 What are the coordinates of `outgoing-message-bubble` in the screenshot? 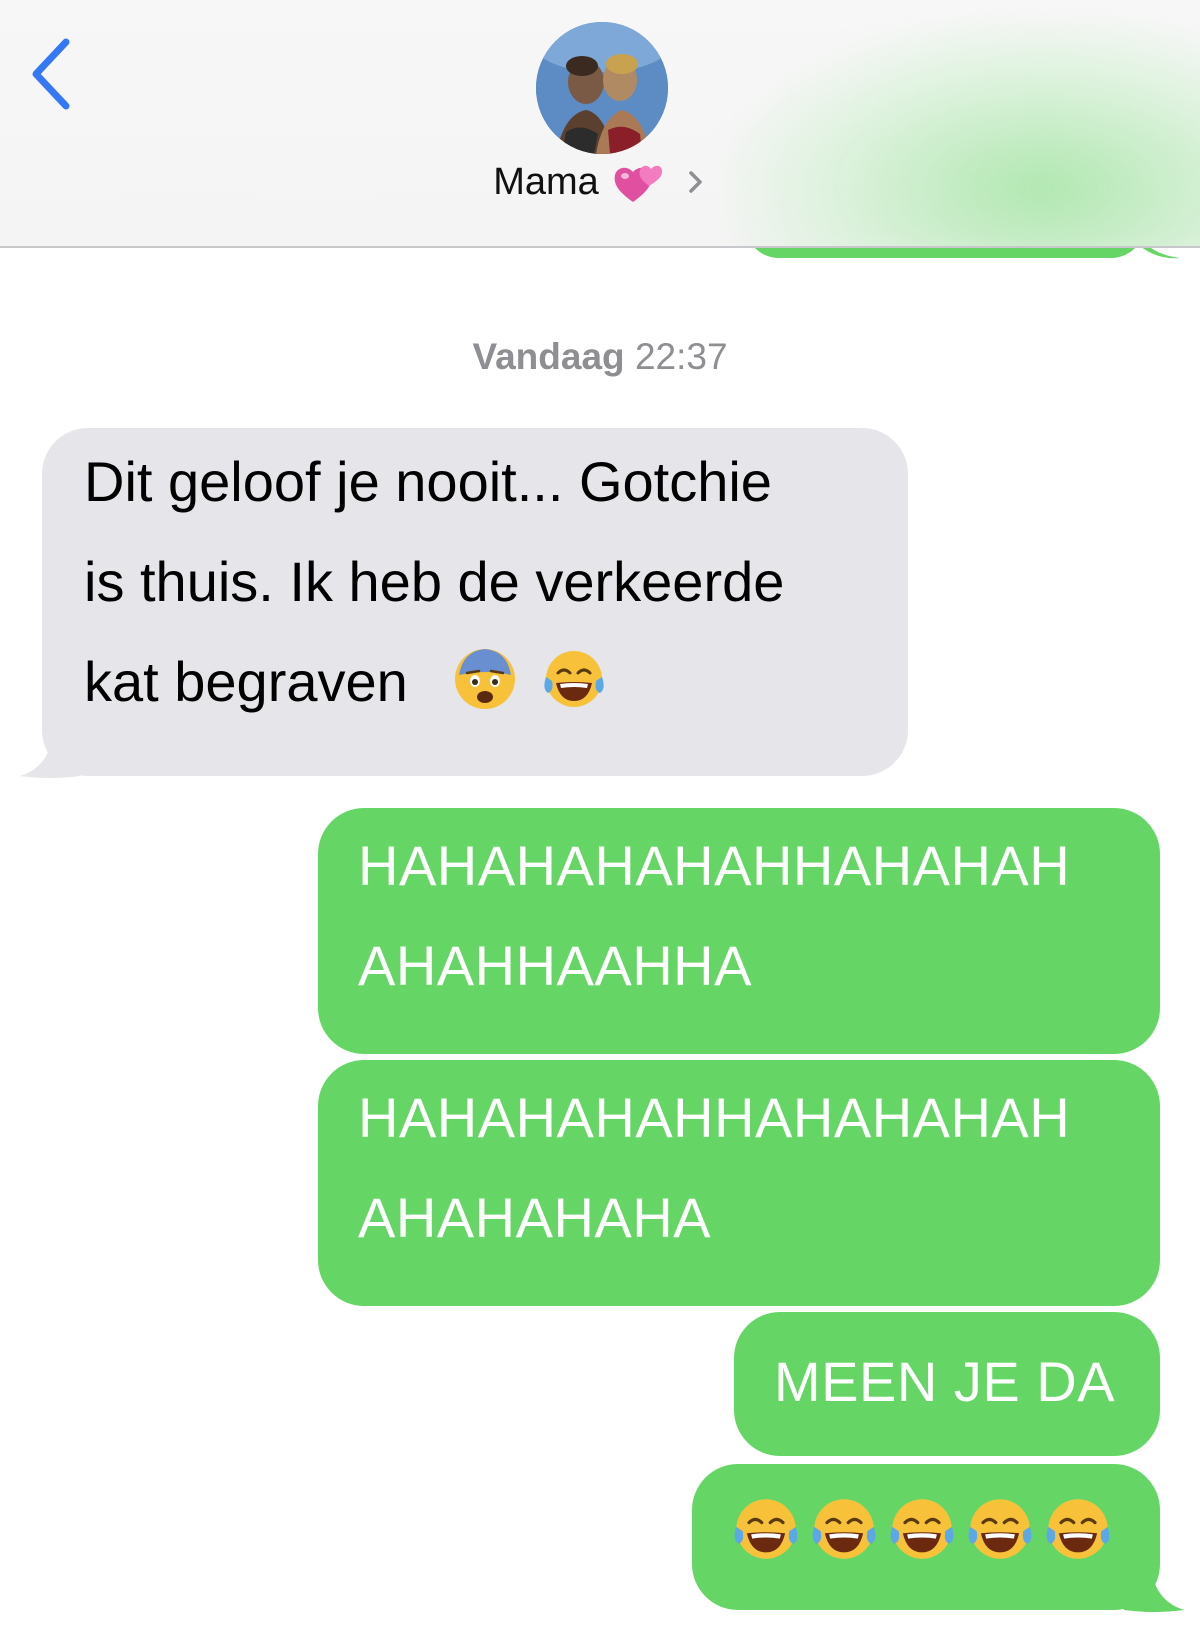 It's located at (926, 1537).